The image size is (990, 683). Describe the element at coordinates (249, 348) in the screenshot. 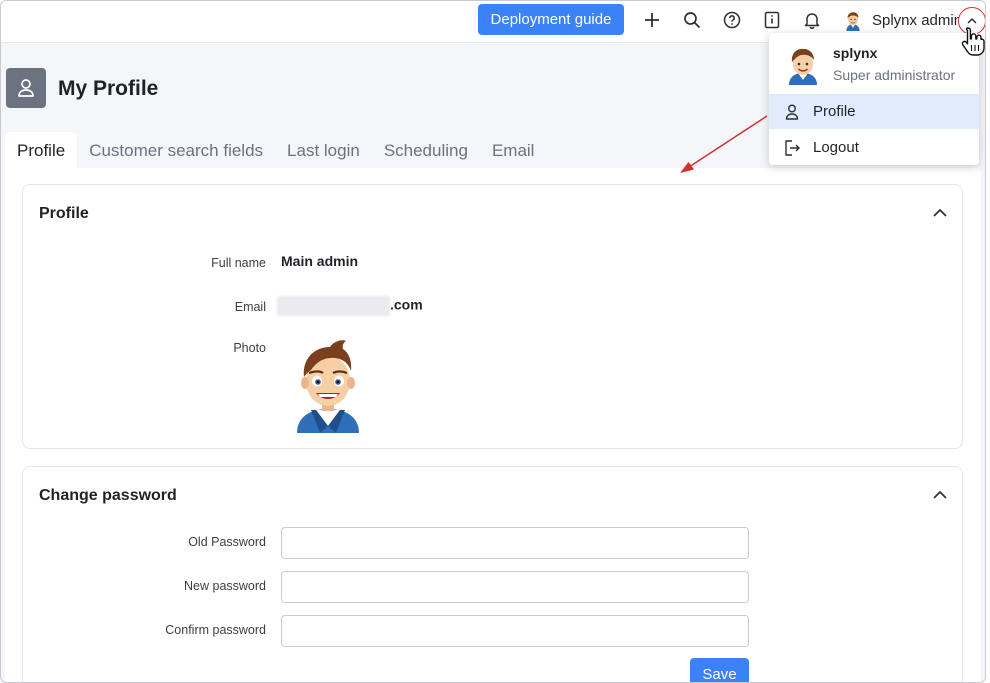

I see `photo-label: Photo` at that location.